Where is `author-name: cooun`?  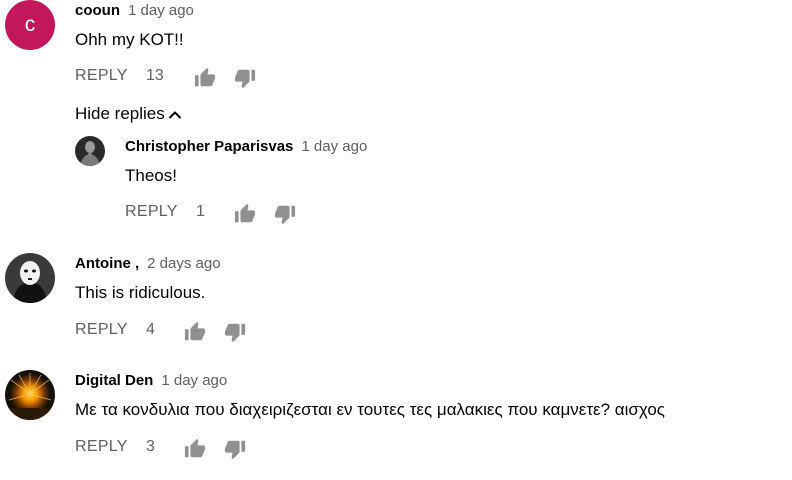 author-name: cooun is located at coordinates (97, 10).